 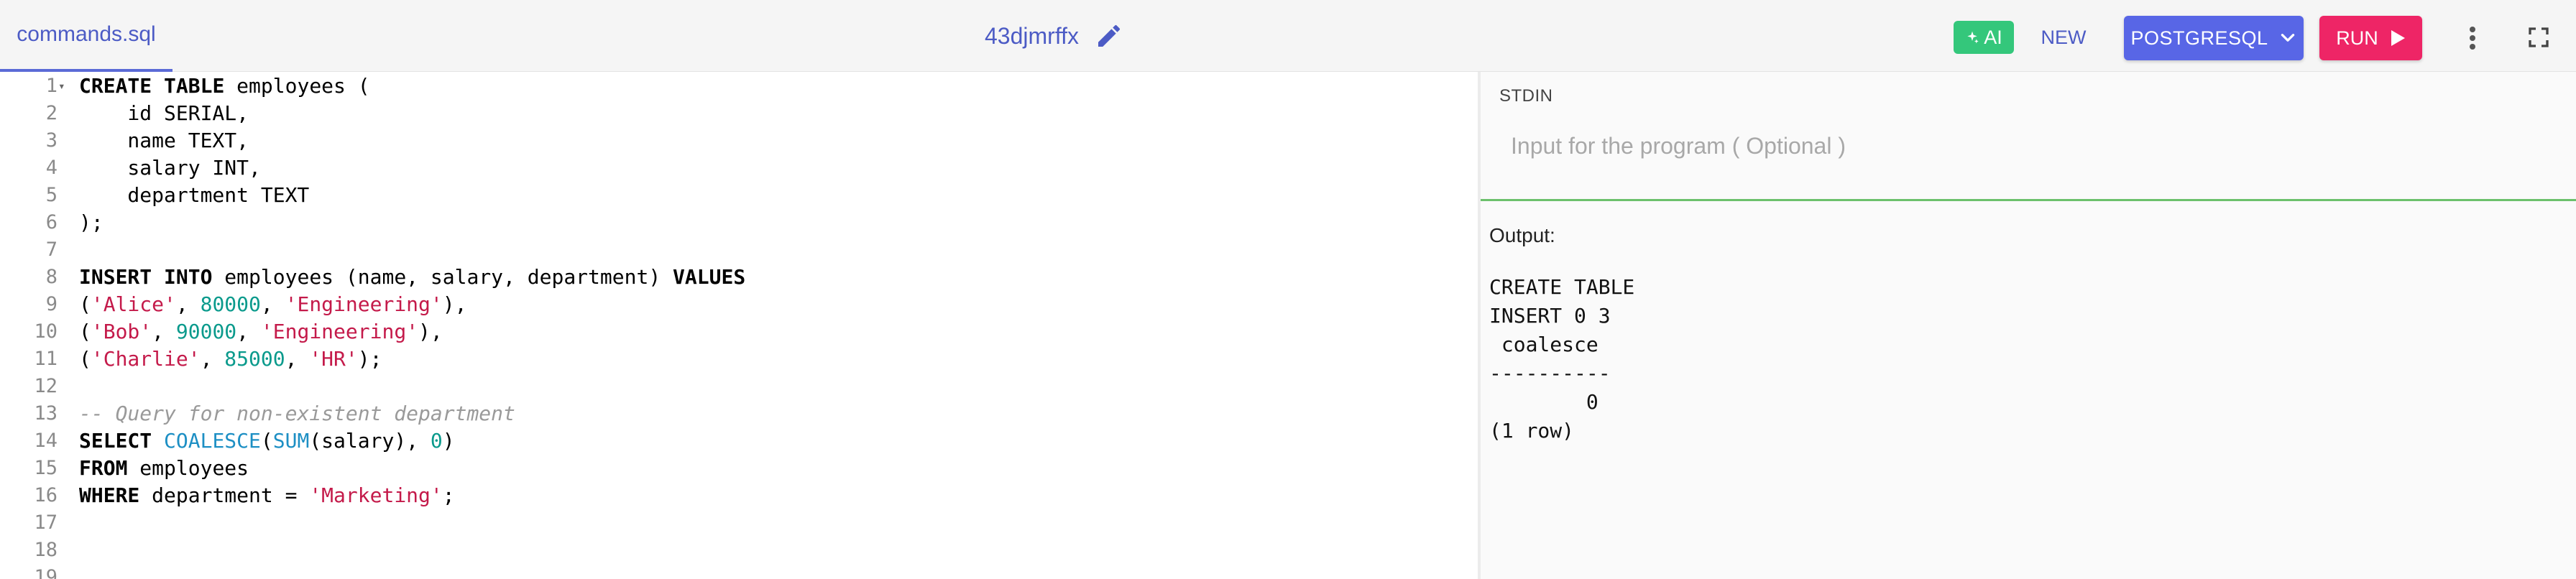 I want to click on file-tab-label: commands.sql, so click(x=86, y=34).